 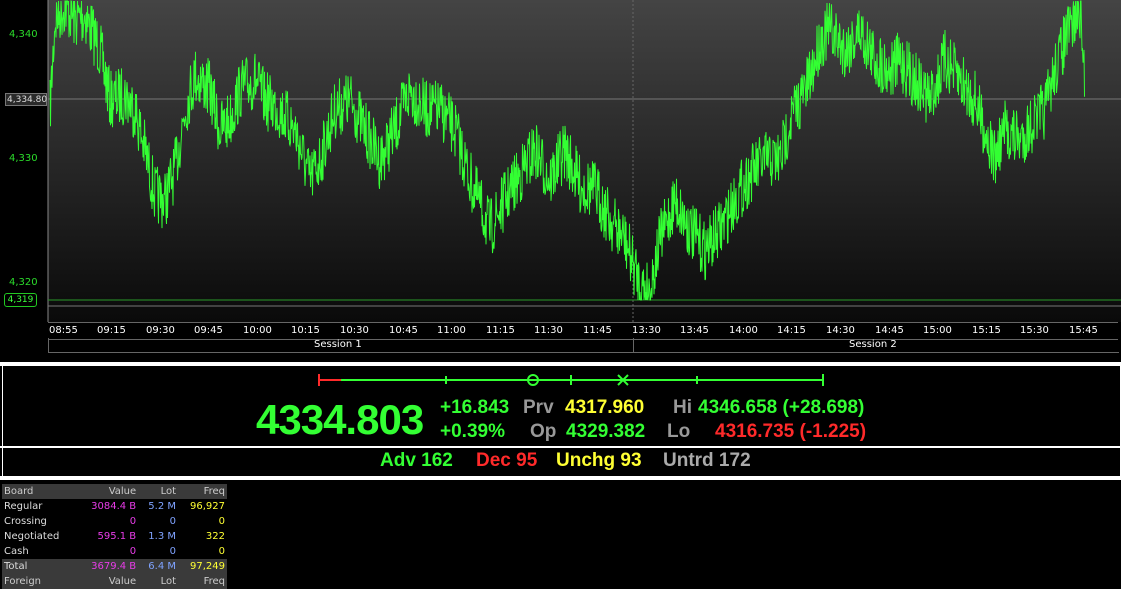 What do you see at coordinates (403, 330) in the screenshot?
I see `time-label: 10:45` at bounding box center [403, 330].